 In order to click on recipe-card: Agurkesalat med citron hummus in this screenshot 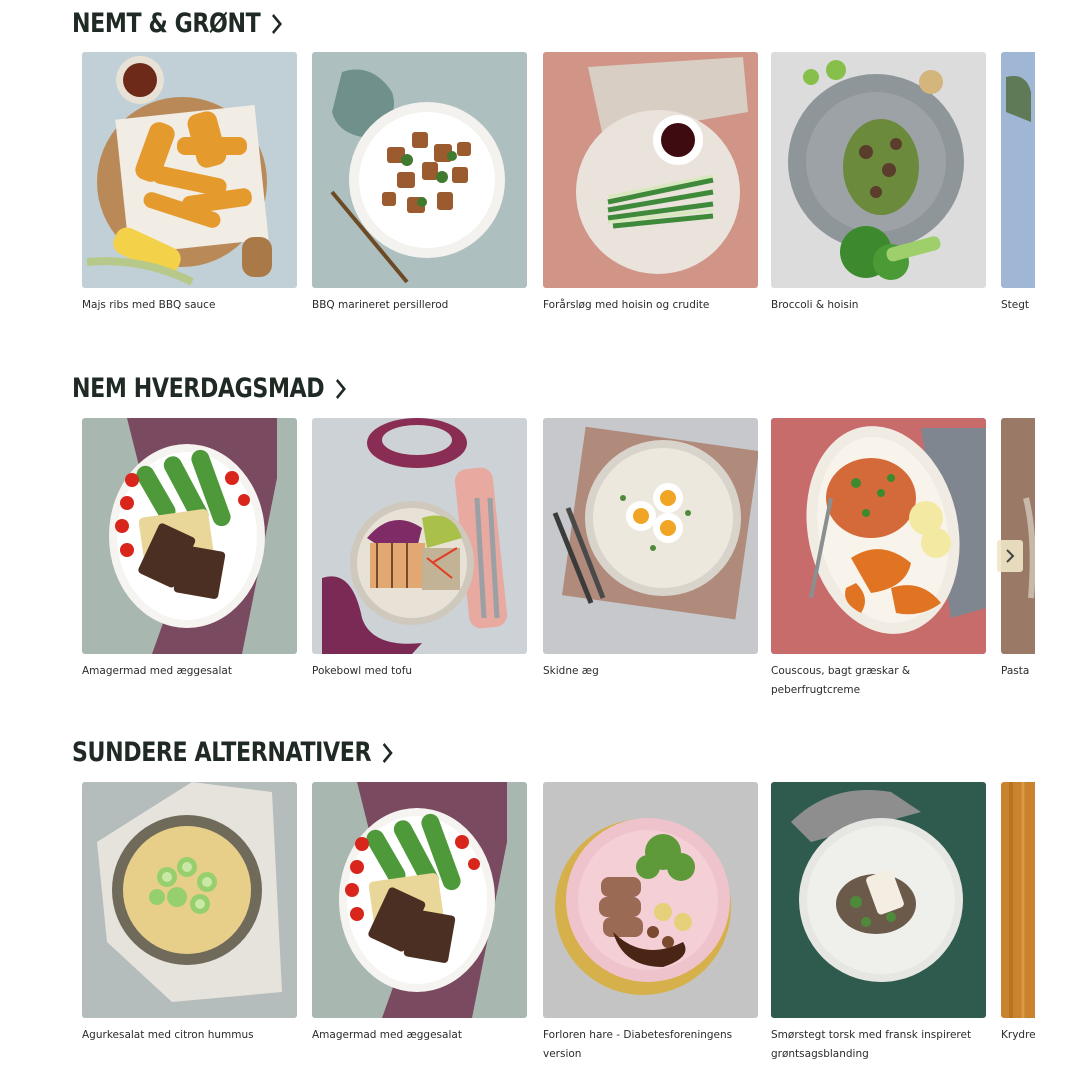, I will do `click(189, 913)`.